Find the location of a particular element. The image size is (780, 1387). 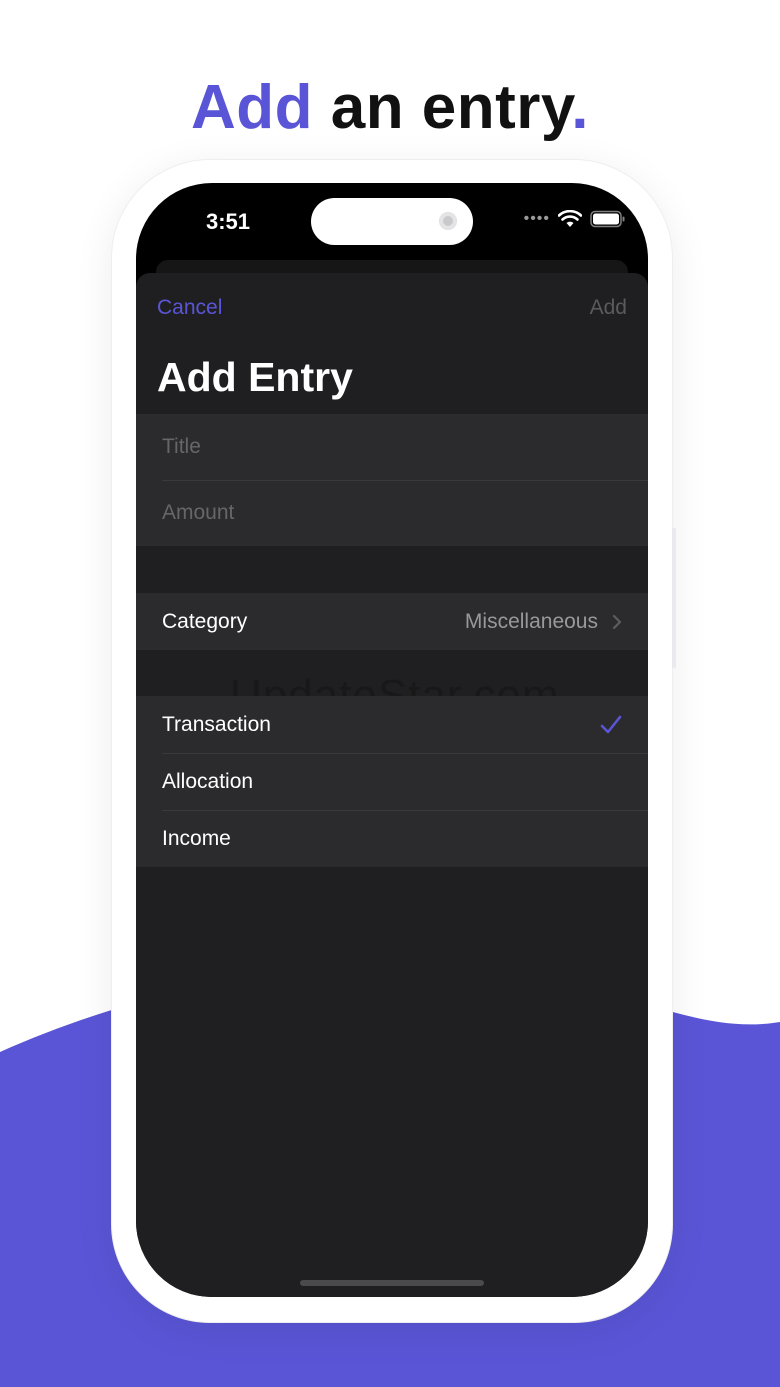

title-field: Title is located at coordinates (392, 447).